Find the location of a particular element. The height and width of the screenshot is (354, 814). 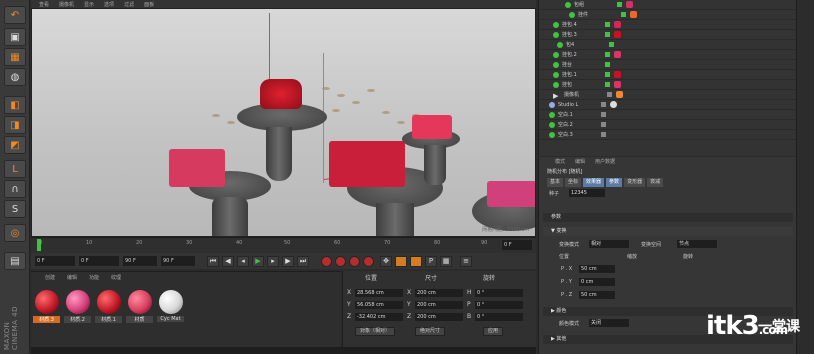

pink-handbag is located at coordinates (197, 168).